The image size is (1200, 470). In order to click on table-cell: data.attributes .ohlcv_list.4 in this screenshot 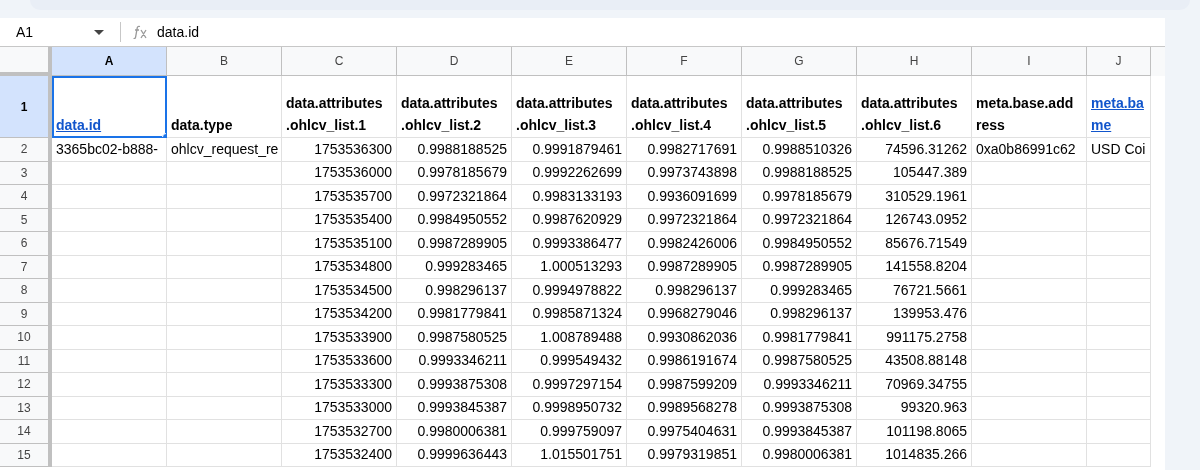, I will do `click(684, 107)`.